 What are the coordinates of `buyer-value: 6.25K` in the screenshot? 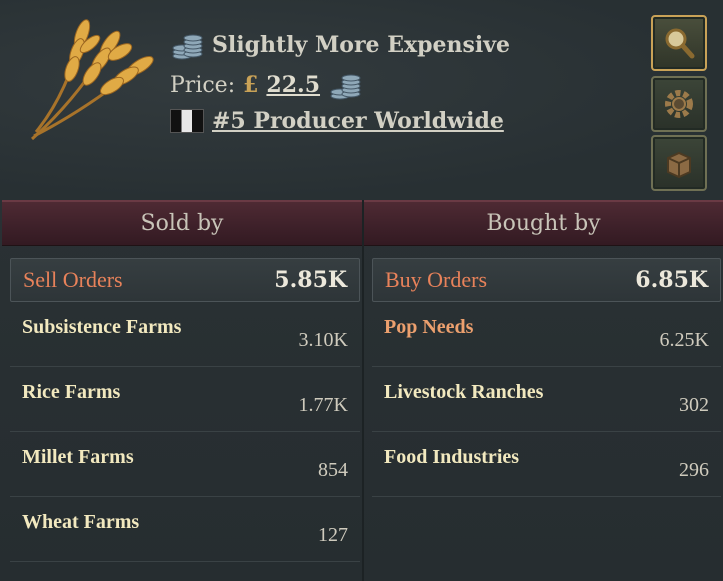 It's located at (684, 339).